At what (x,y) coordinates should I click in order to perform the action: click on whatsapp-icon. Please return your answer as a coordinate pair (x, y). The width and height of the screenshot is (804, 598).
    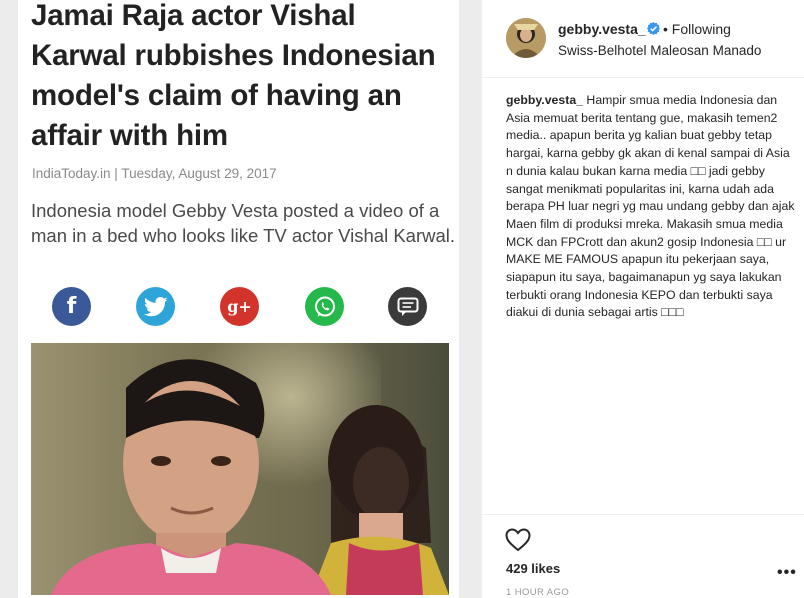
    Looking at the image, I should click on (324, 306).